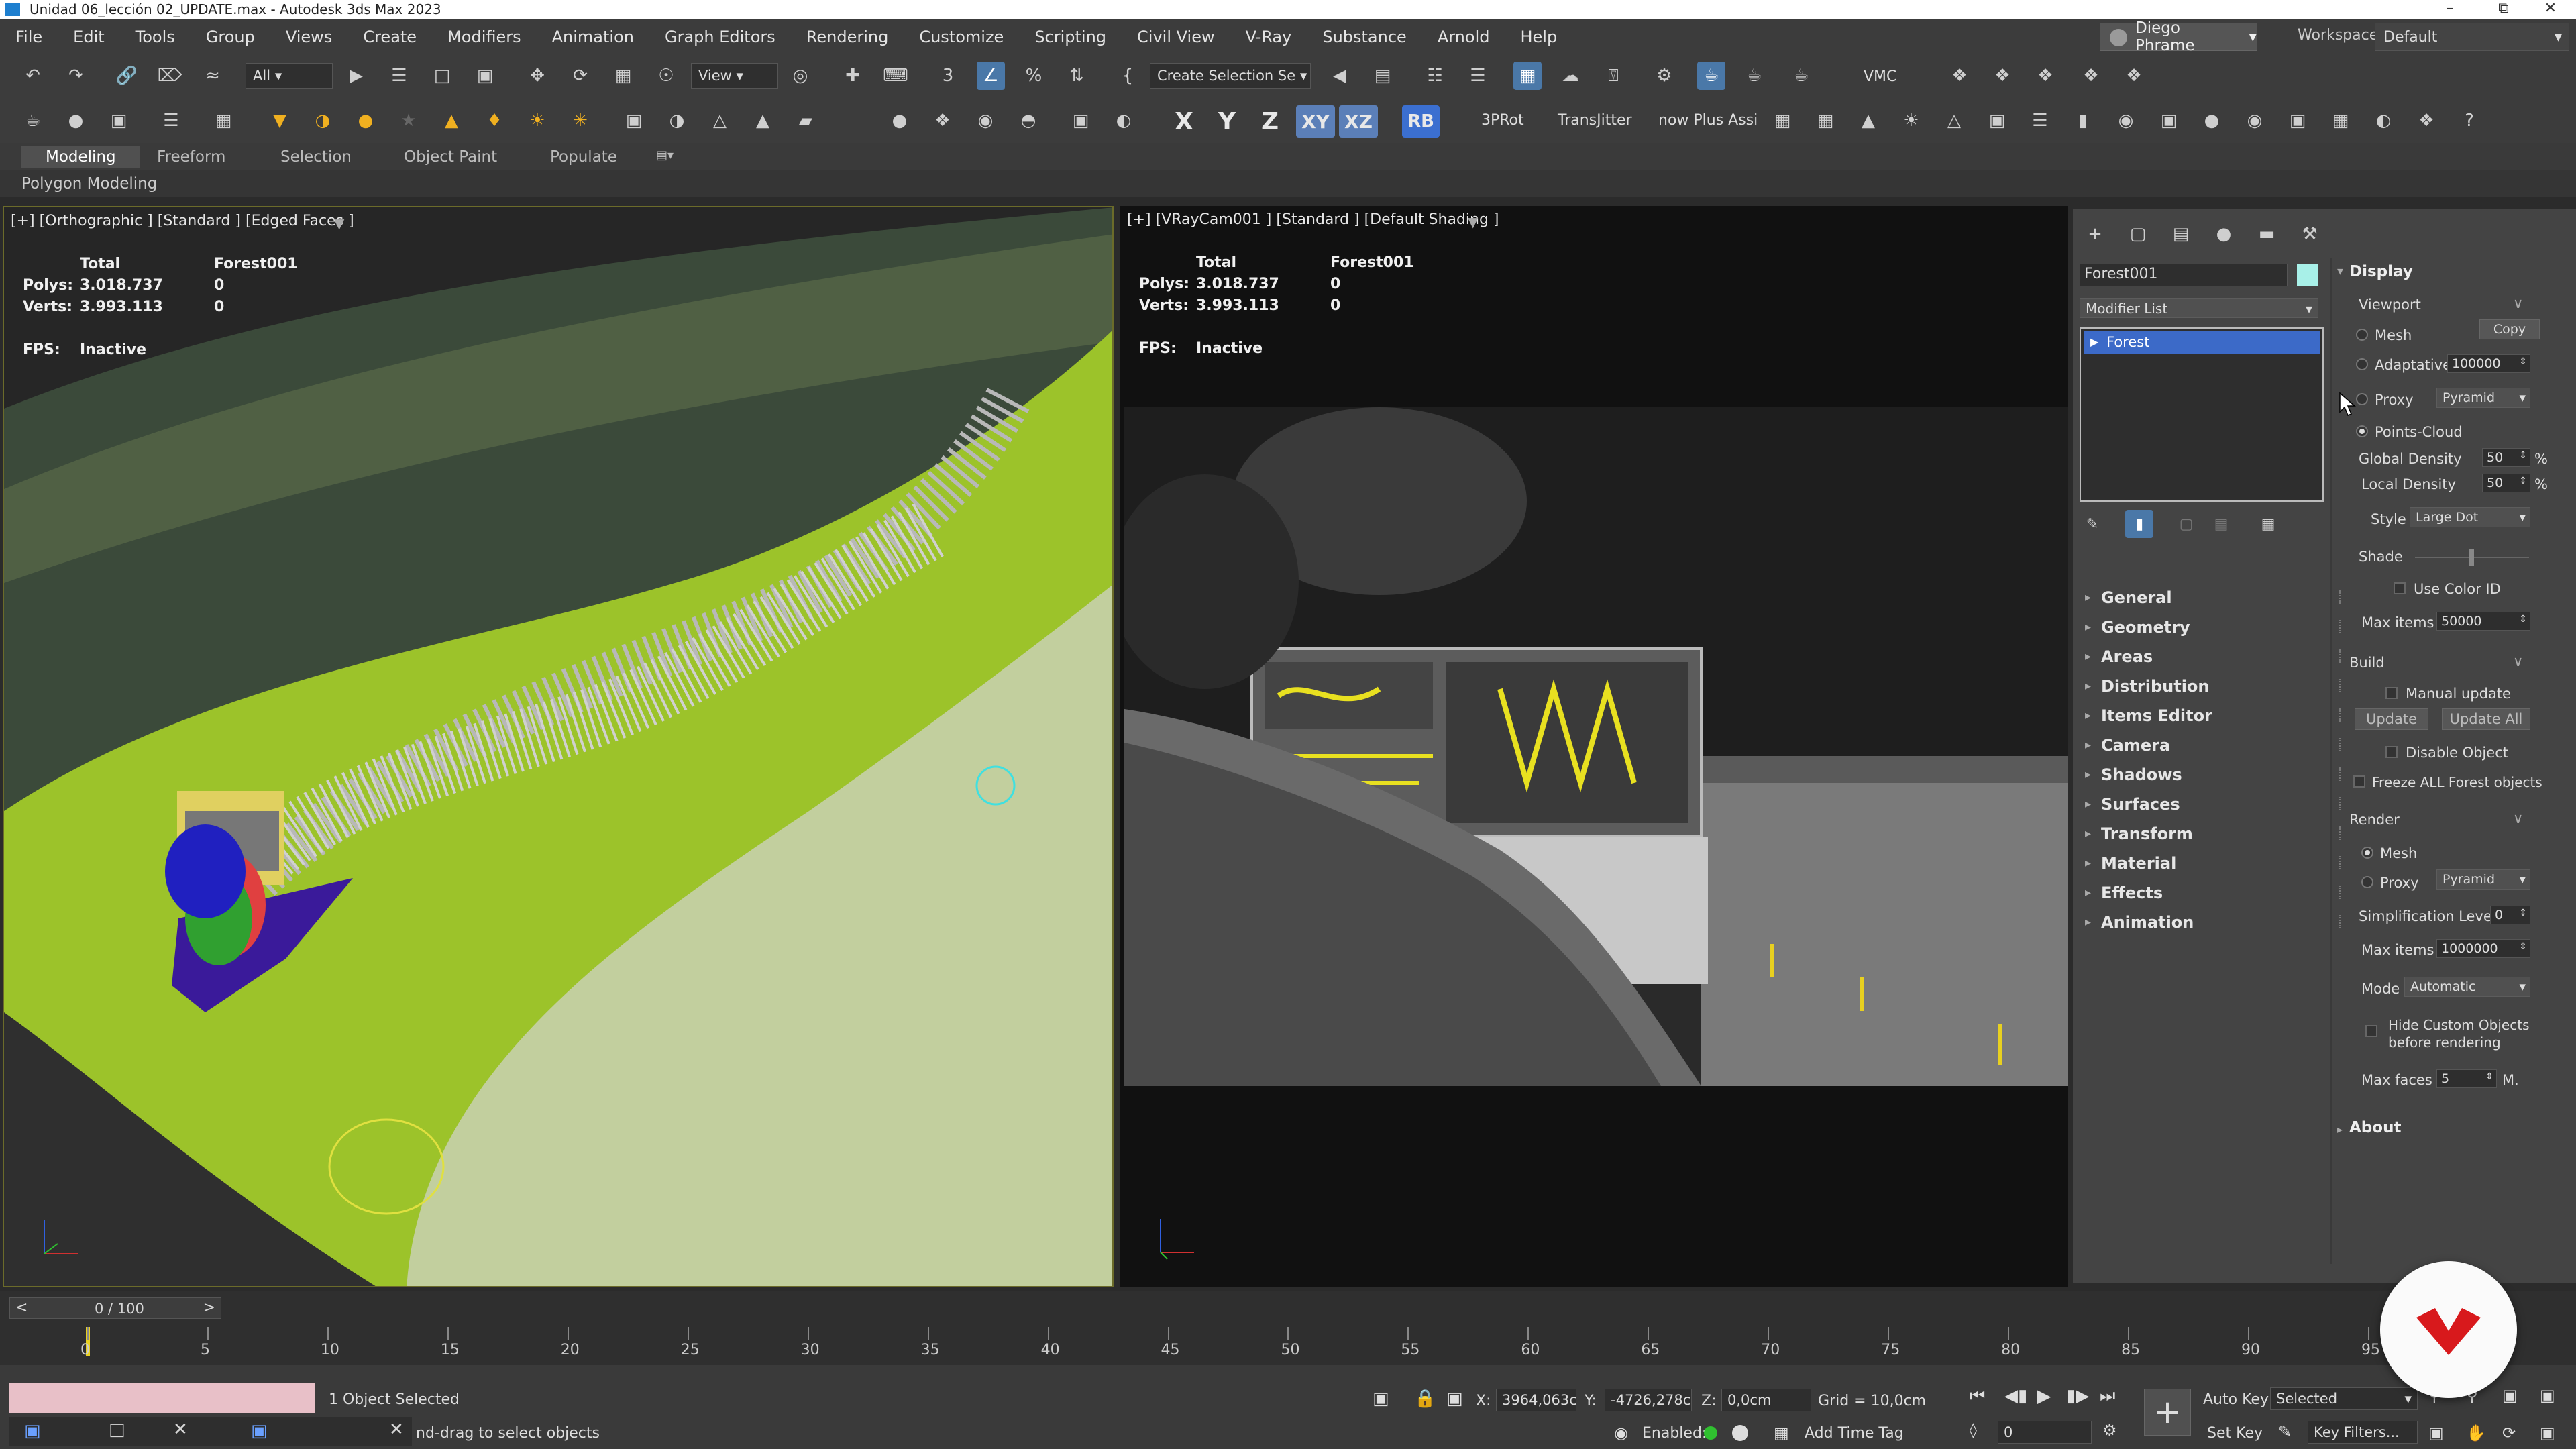 The image size is (2576, 1449). I want to click on tab-modeling: Modeling, so click(80, 157).